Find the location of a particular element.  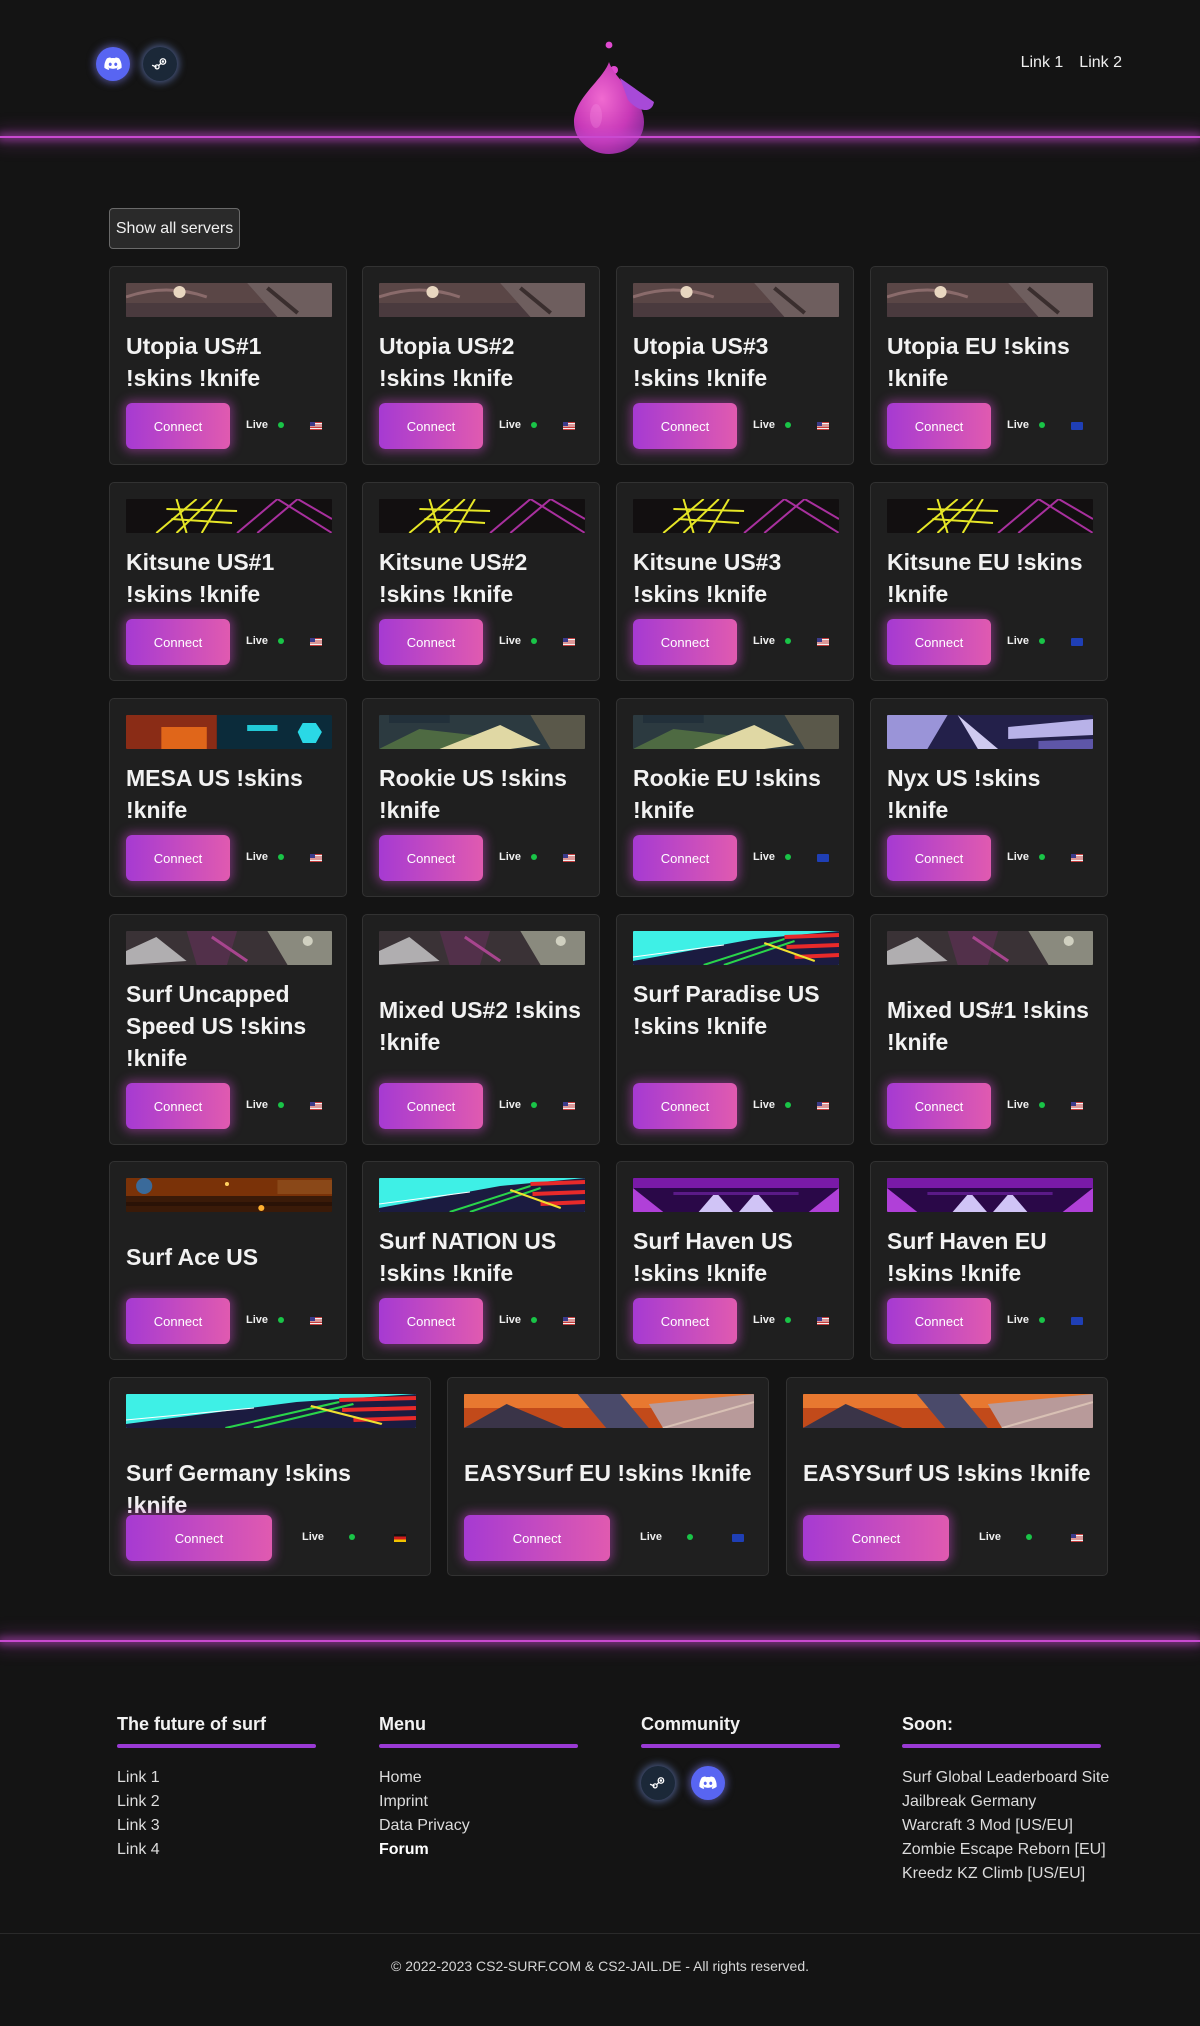

footer-link-home: Home is located at coordinates (479, 1778).